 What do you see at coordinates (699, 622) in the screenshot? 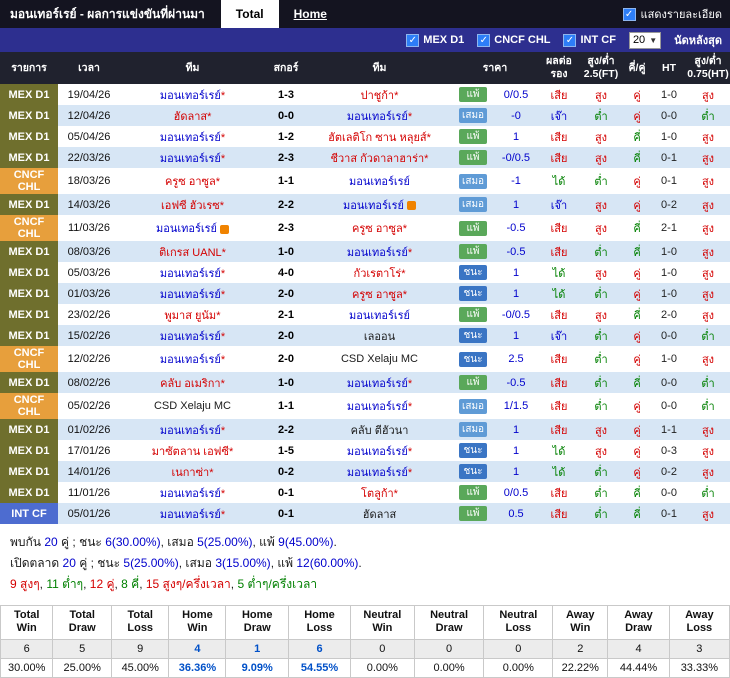
I see `footer-col-header: Away Loss` at bounding box center [699, 622].